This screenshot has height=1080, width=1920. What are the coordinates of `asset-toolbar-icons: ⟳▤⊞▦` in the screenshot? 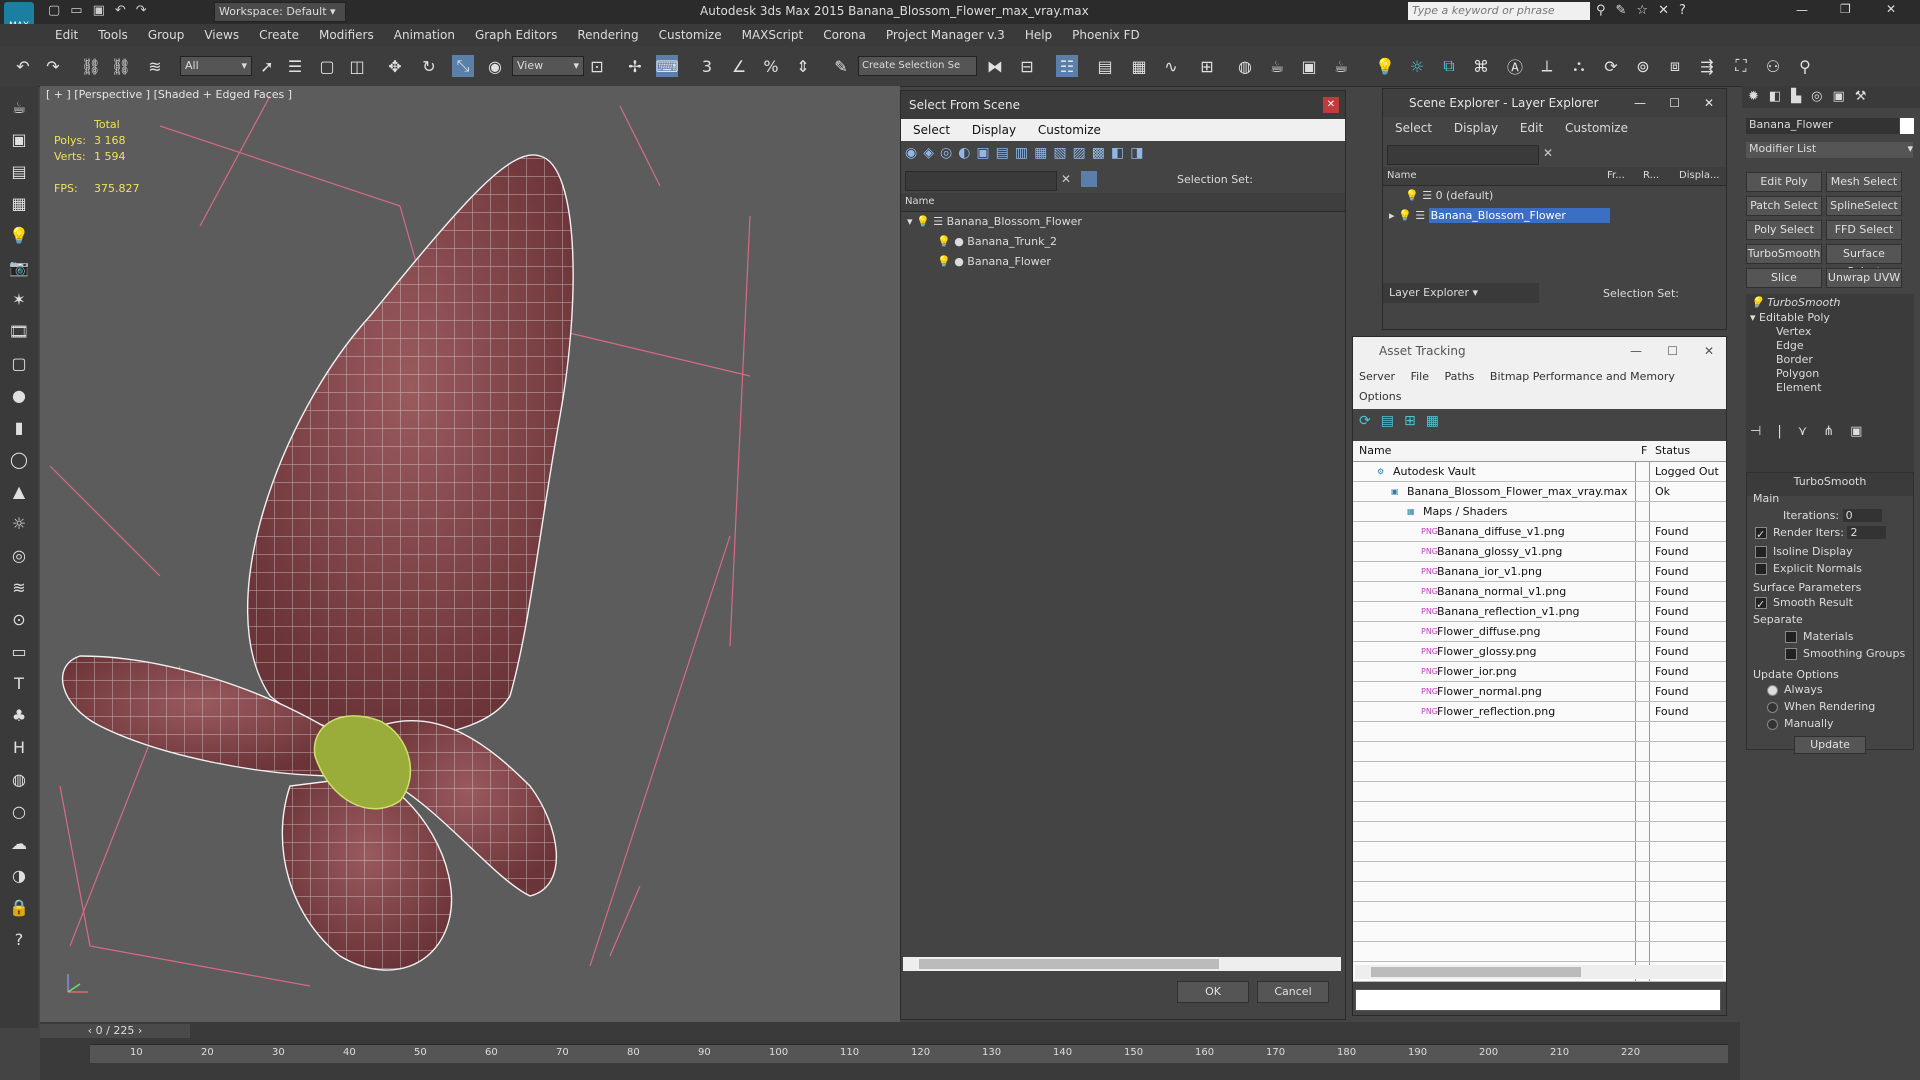 It's located at (1404, 421).